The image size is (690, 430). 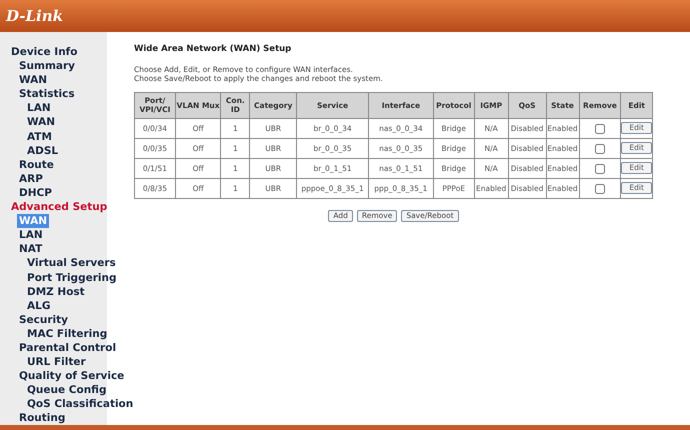 What do you see at coordinates (38, 305) in the screenshot?
I see `sidebar-item: ALG` at bounding box center [38, 305].